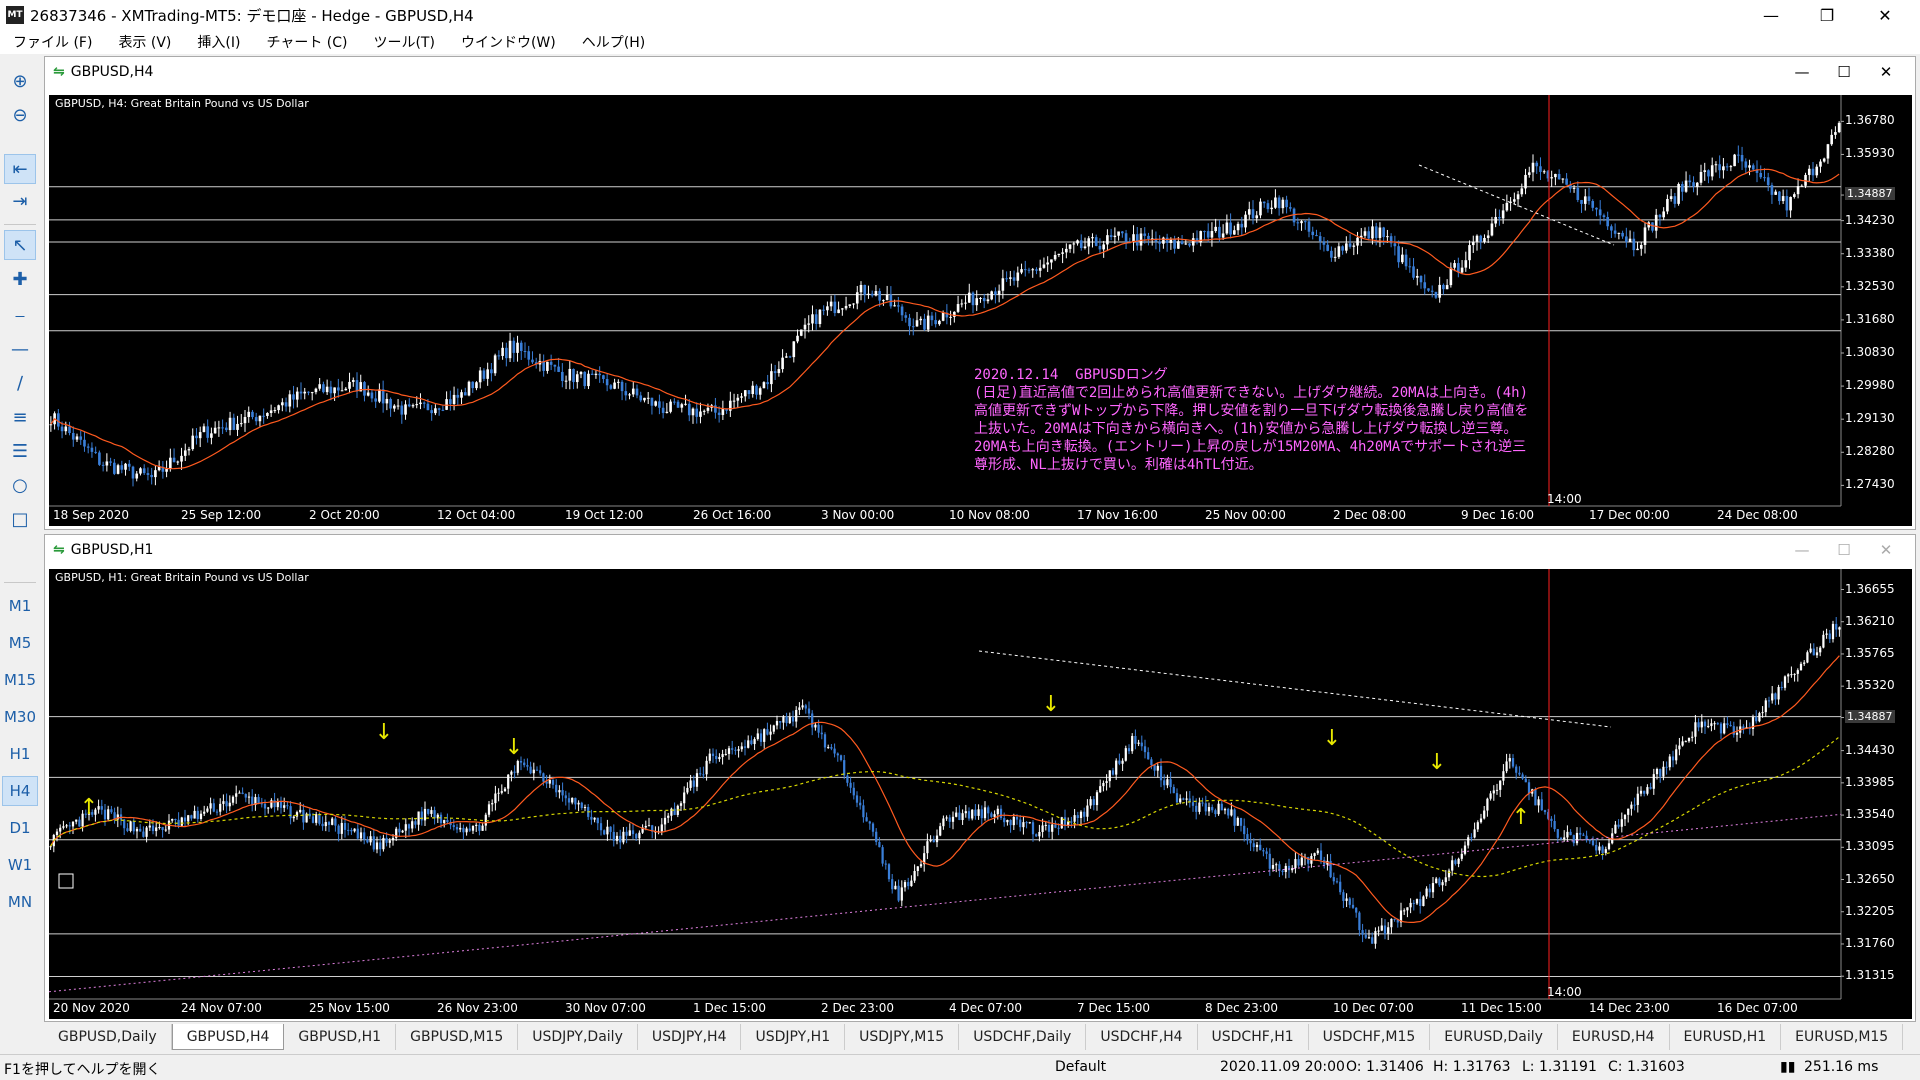 This screenshot has width=1920, height=1080. Describe the element at coordinates (20, 717) in the screenshot. I see `timeframe-m30: M30` at that location.